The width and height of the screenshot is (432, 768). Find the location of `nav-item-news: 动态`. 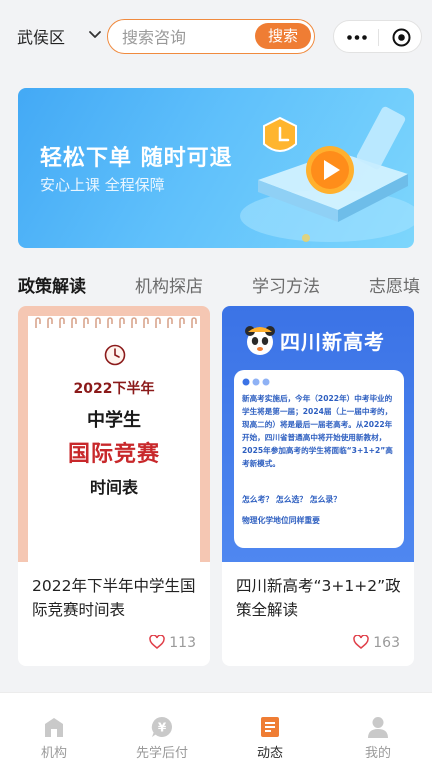

nav-item-news: 动态 is located at coordinates (270, 730).